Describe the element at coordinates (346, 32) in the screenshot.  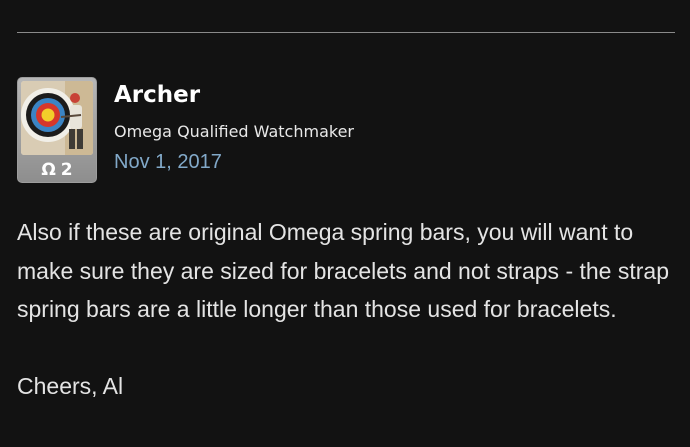
I see `divider` at that location.